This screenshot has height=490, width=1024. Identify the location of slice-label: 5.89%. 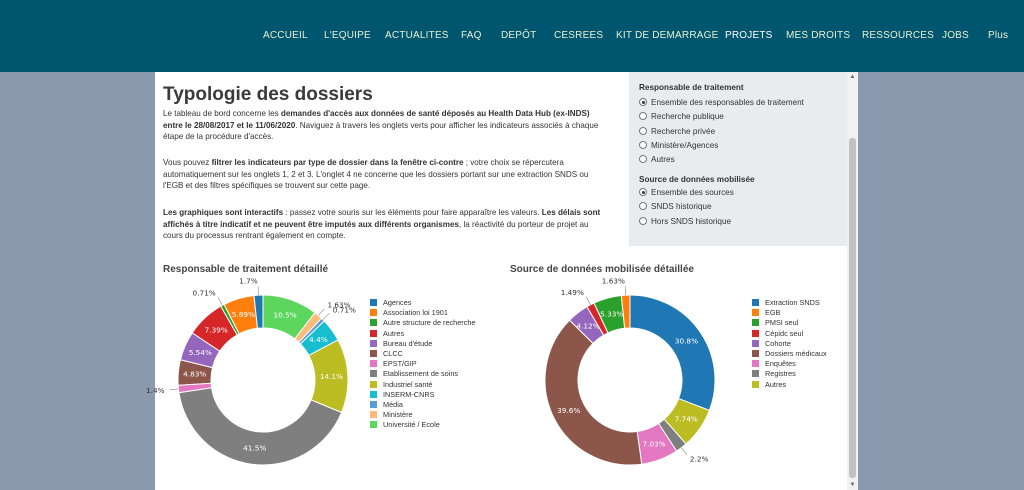
(243, 314).